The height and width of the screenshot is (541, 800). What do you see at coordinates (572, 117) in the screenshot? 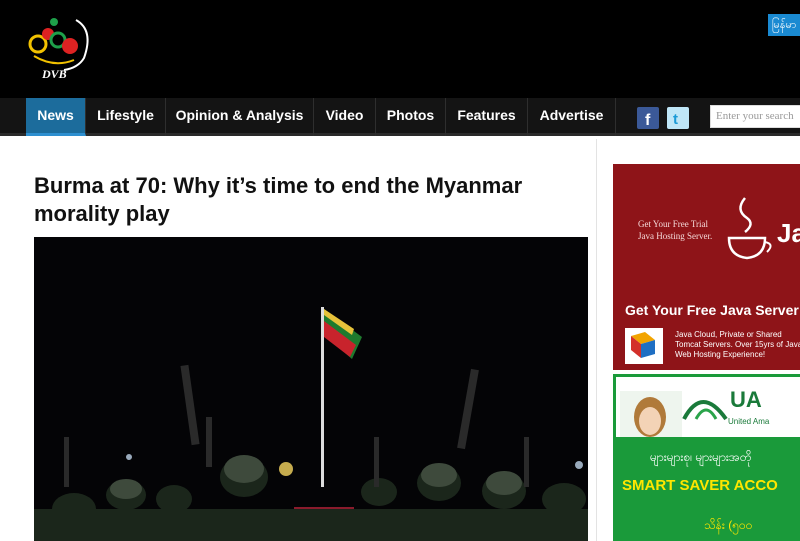
I see `nav-item-advertise: Advertise` at bounding box center [572, 117].